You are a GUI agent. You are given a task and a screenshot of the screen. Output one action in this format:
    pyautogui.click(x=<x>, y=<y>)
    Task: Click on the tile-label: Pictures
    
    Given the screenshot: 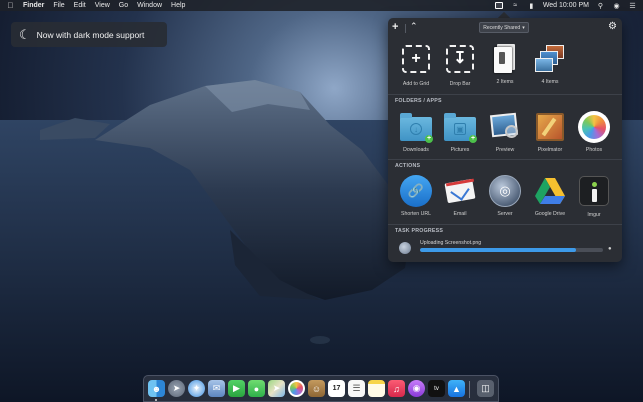 What is the action you would take?
    pyautogui.click(x=460, y=150)
    